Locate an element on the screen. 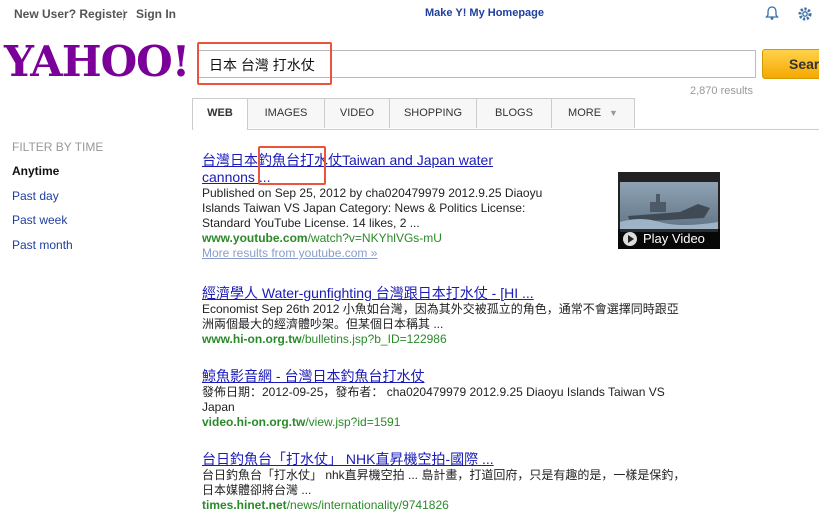  chevron-down-icon: ▼ is located at coordinates (613, 113).